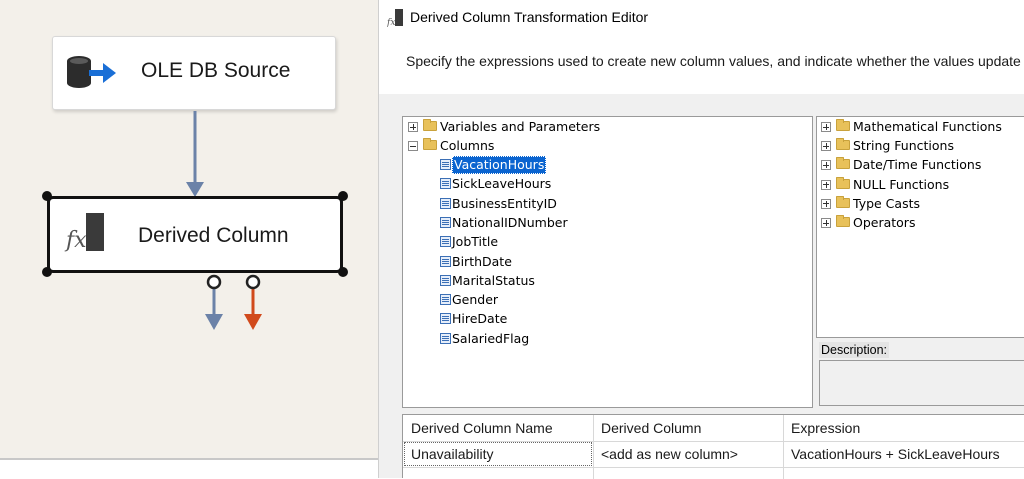  Describe the element at coordinates (493, 280) in the screenshot. I see `column-label: MaritalStatus` at that location.